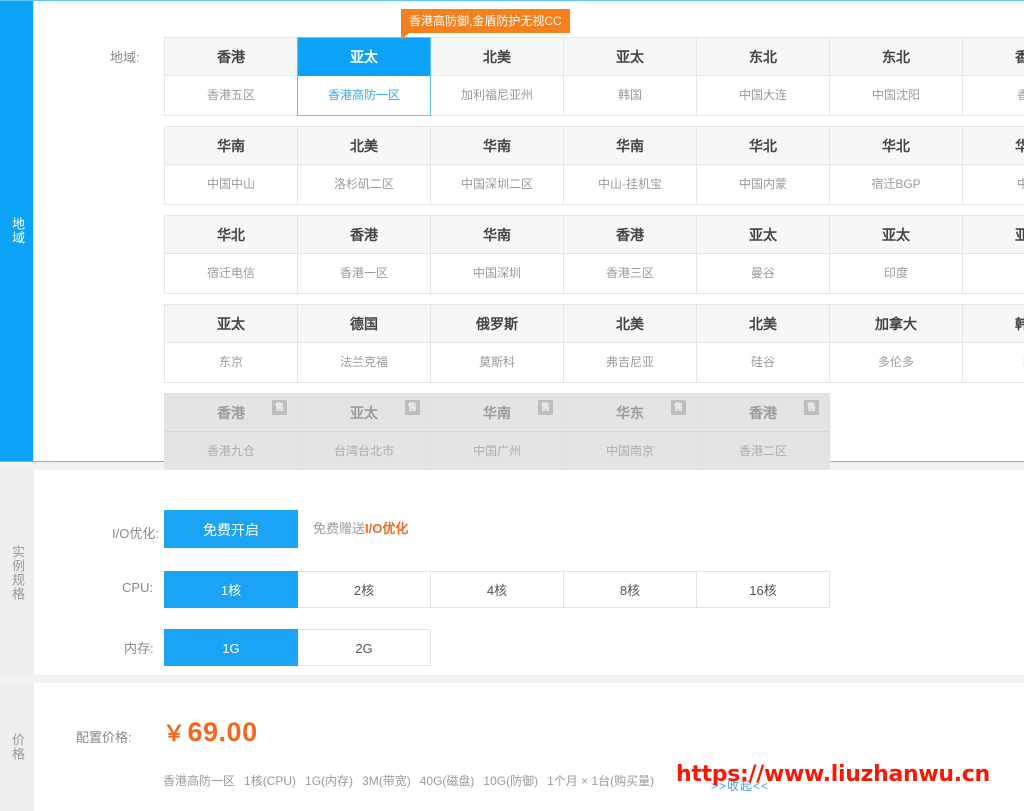  What do you see at coordinates (485, 21) in the screenshot?
I see `region-tooltip-text: 香港高防御,金盾防护无视CC` at bounding box center [485, 21].